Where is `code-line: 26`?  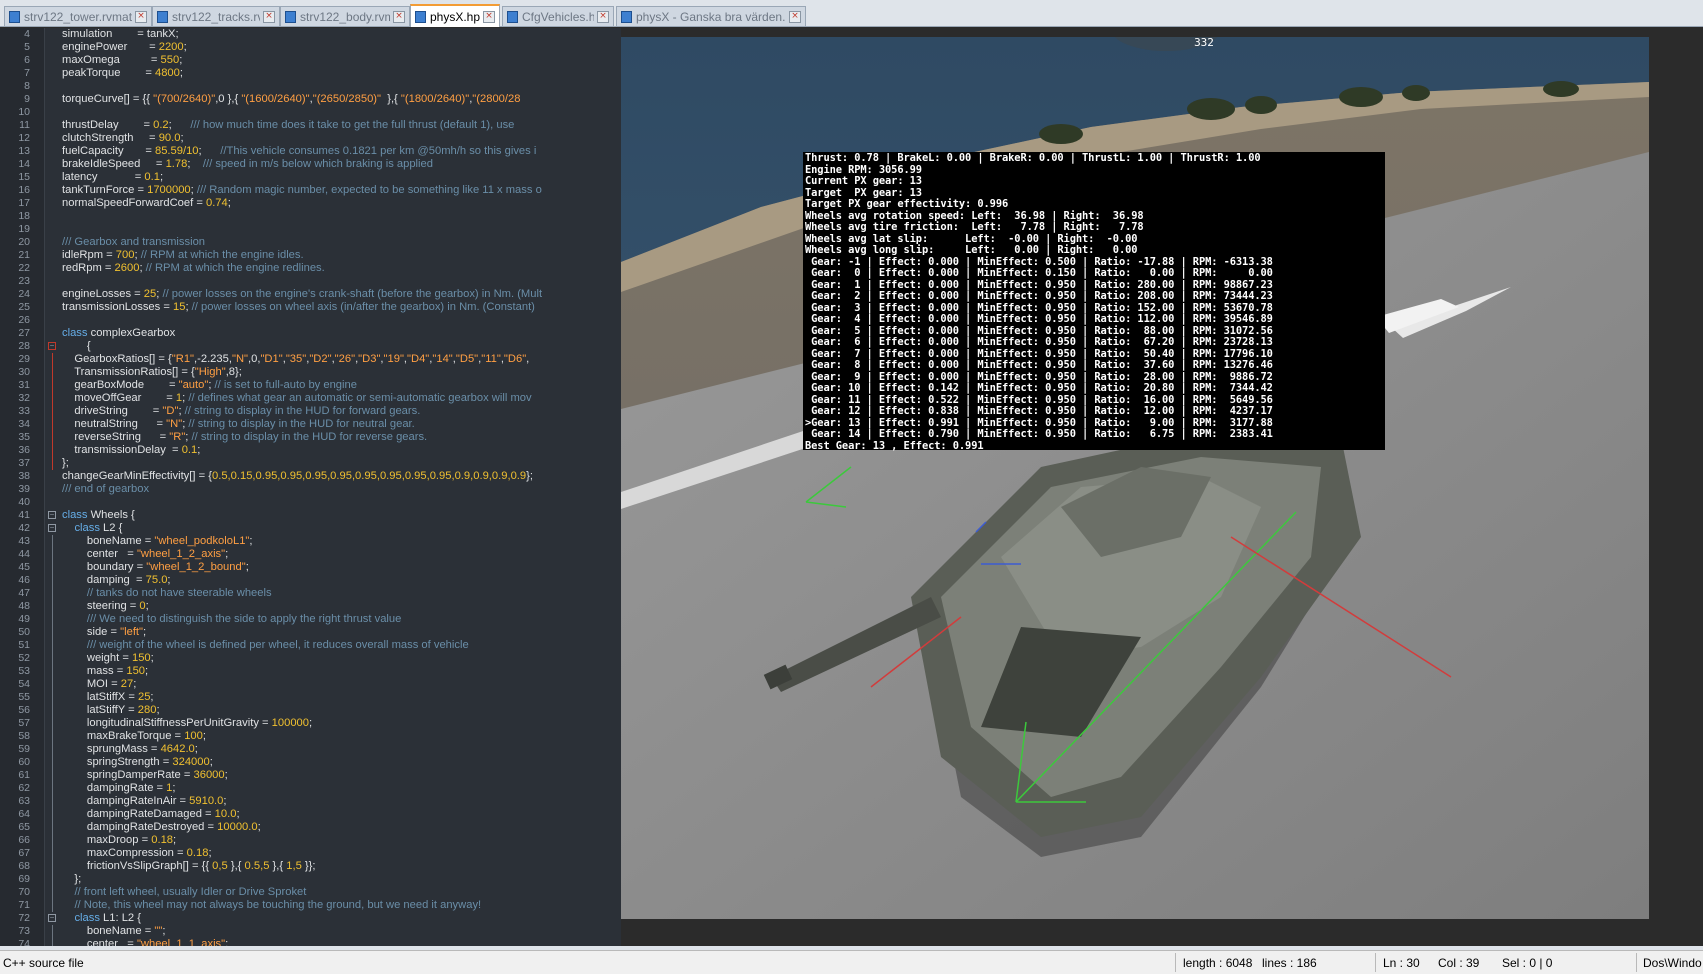 code-line: 26 is located at coordinates (310, 320).